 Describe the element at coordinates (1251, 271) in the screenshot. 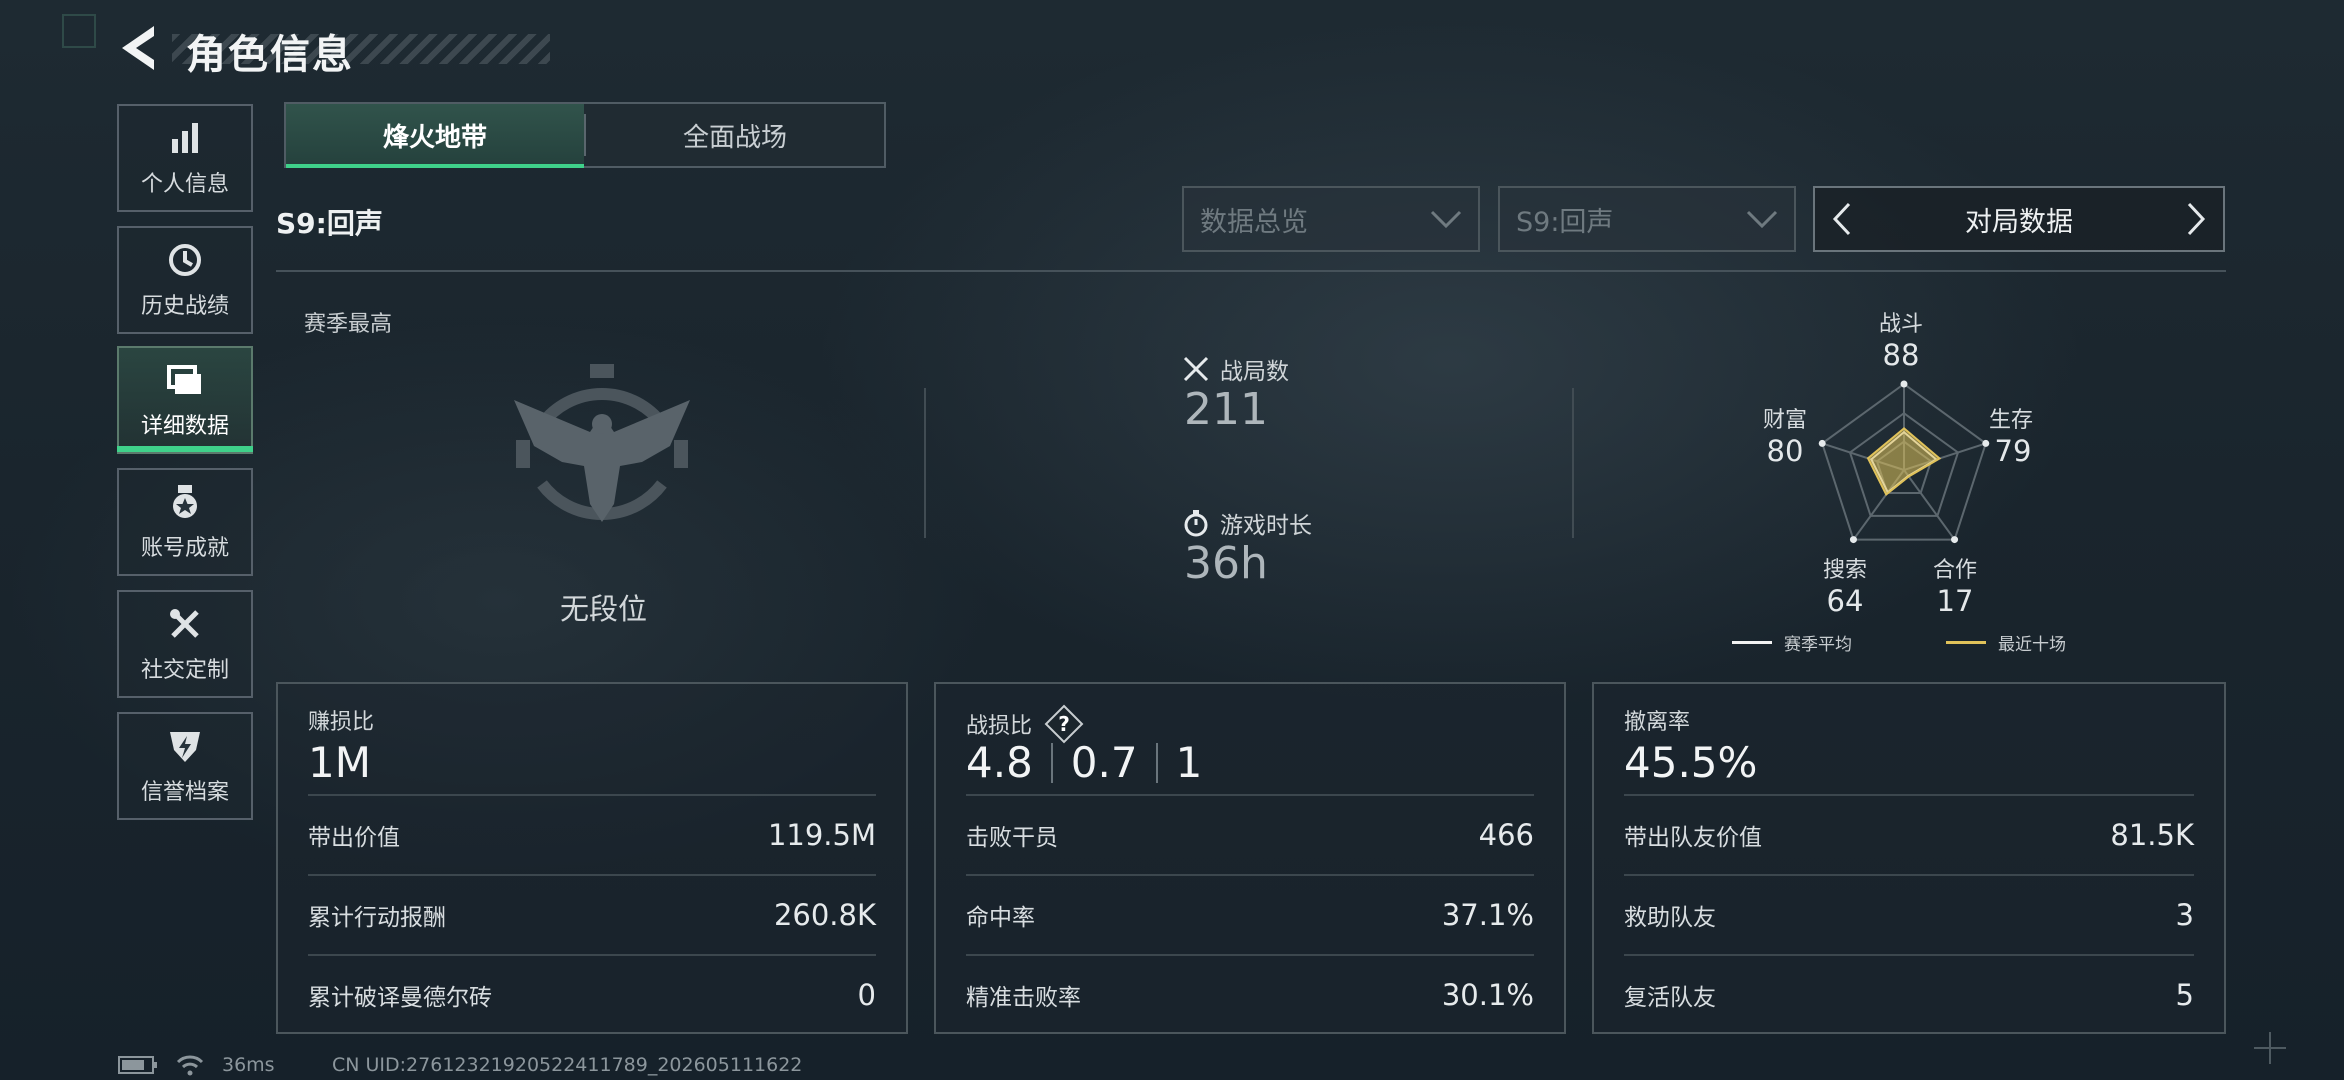

I see `section-divider` at that location.